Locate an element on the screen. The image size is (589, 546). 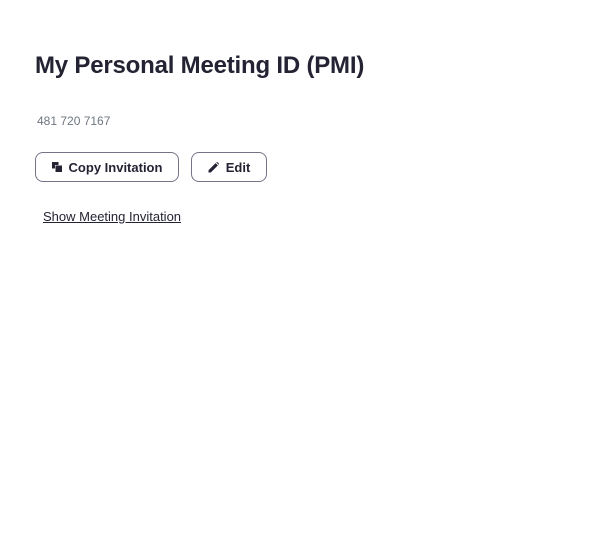
show-meeting-invitation-link: Show Meeting Invitation is located at coordinates (112, 216).